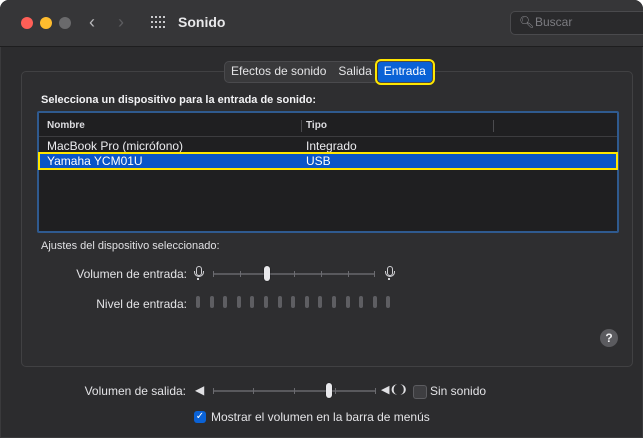 This screenshot has width=643, height=438. Describe the element at coordinates (121, 22) in the screenshot. I see `forward-chevron-icon: ›` at that location.